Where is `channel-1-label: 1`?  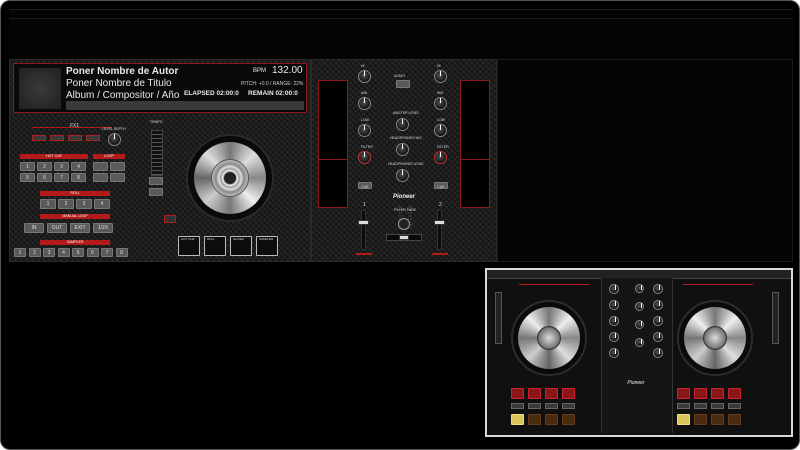 channel-1-label: 1 is located at coordinates (364, 205).